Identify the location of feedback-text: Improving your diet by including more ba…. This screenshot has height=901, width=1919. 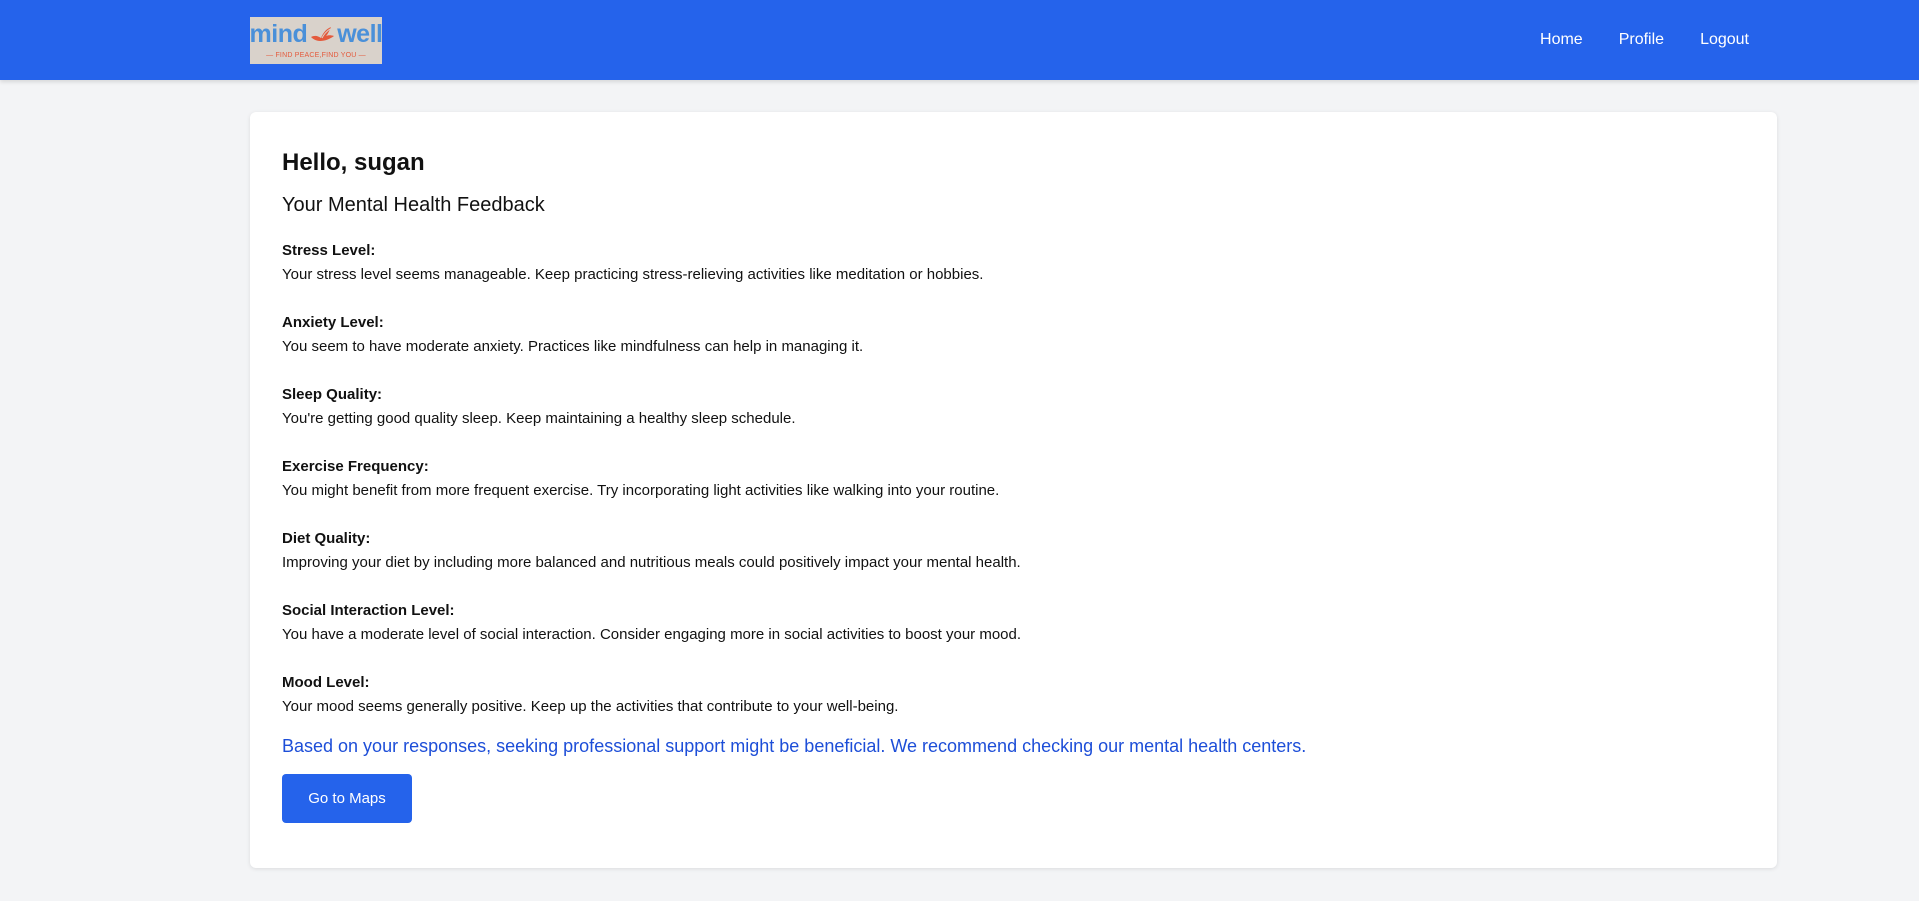
(651, 562).